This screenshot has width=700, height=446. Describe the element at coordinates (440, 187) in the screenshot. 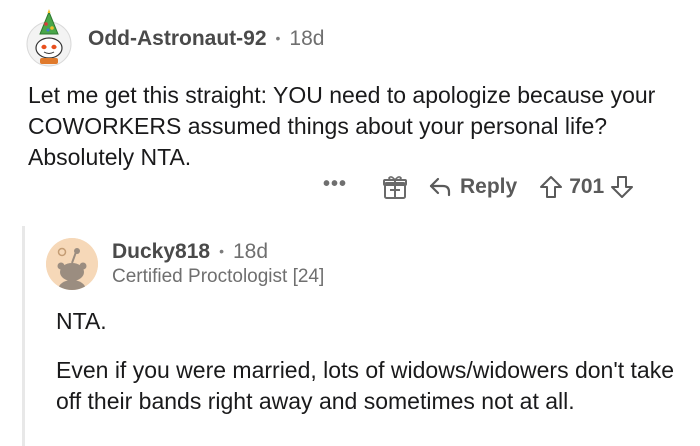

I see `reply-arrow-icon` at that location.